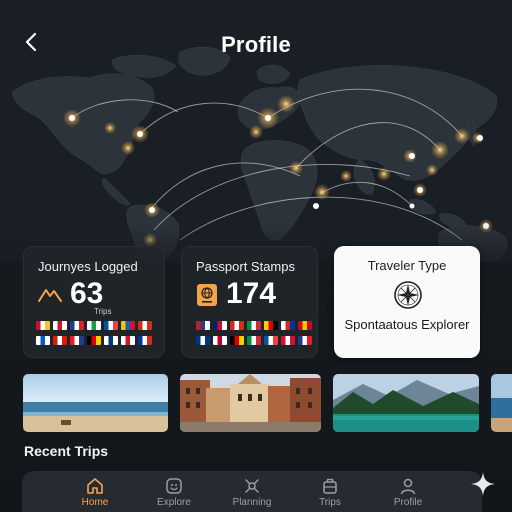 Image resolution: width=512 pixels, height=512 pixels. What do you see at coordinates (406, 403) in the screenshot?
I see `mountain-lake-photo` at bounding box center [406, 403].